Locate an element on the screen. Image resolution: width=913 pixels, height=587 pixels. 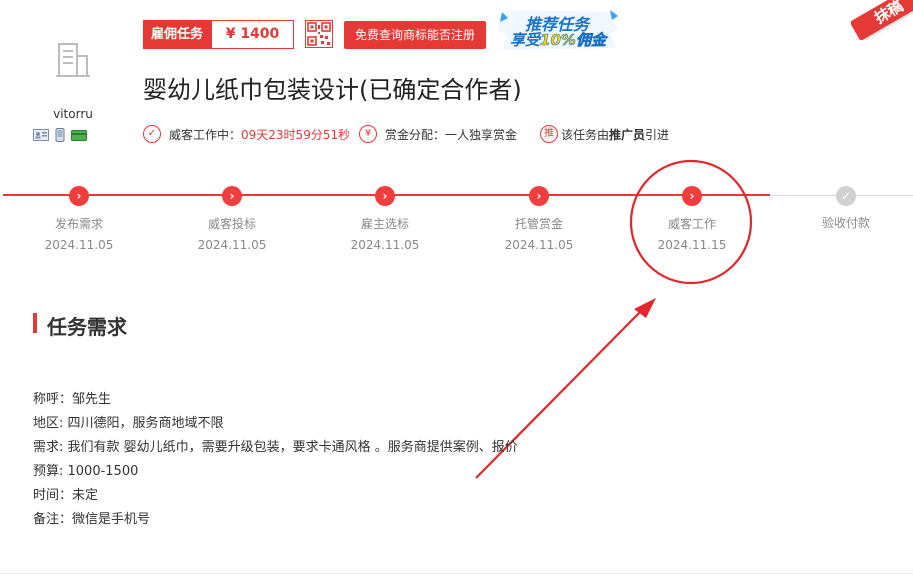
step-publish: › 发布需求 2024.11.05 is located at coordinates (79, 219).